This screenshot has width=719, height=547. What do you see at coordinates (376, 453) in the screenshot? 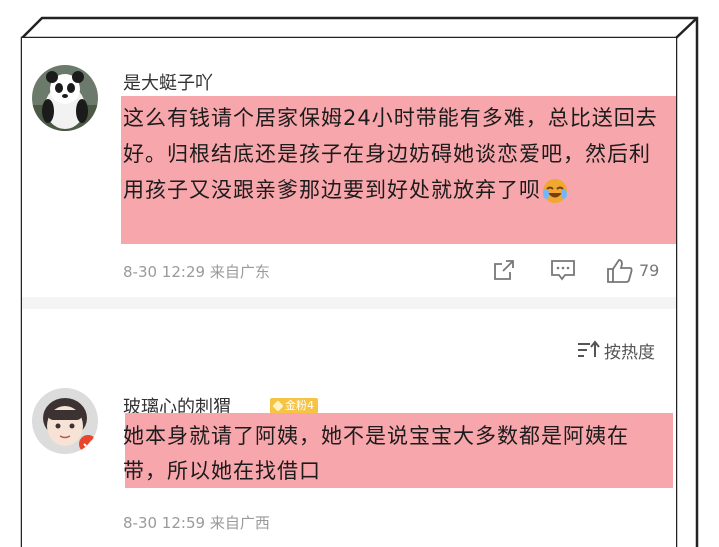
I see `comment-text: 她本身就请了阿姨，她不是说宝宝大多数都是阿姨在带，所以她在找借口` at bounding box center [376, 453].